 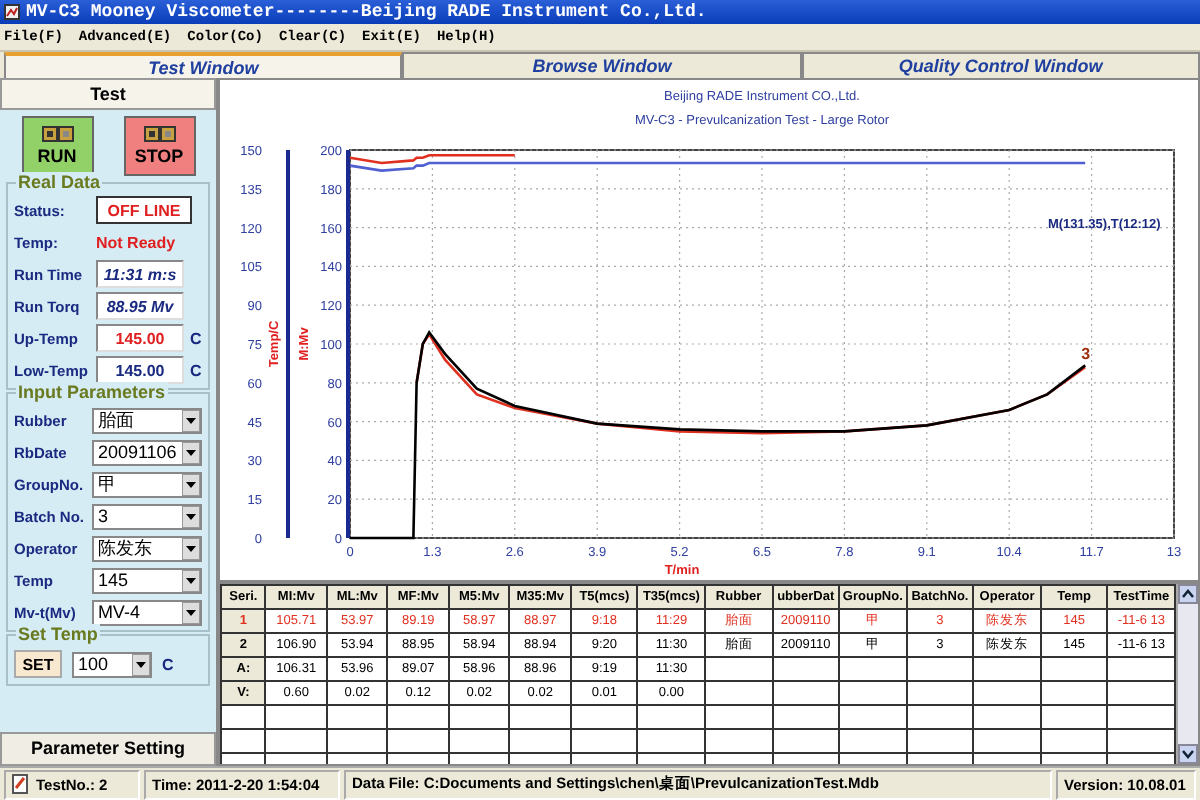 What do you see at coordinates (112, 664) in the screenshot?
I see `dropdown: 100` at bounding box center [112, 664].